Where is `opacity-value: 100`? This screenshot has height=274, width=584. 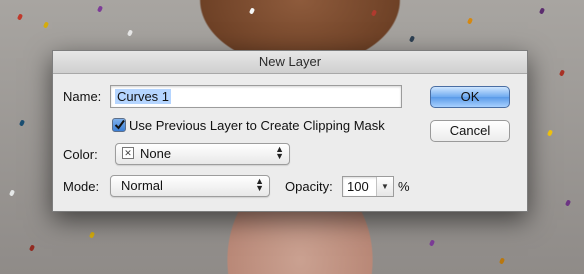 opacity-value: 100 is located at coordinates (358, 186).